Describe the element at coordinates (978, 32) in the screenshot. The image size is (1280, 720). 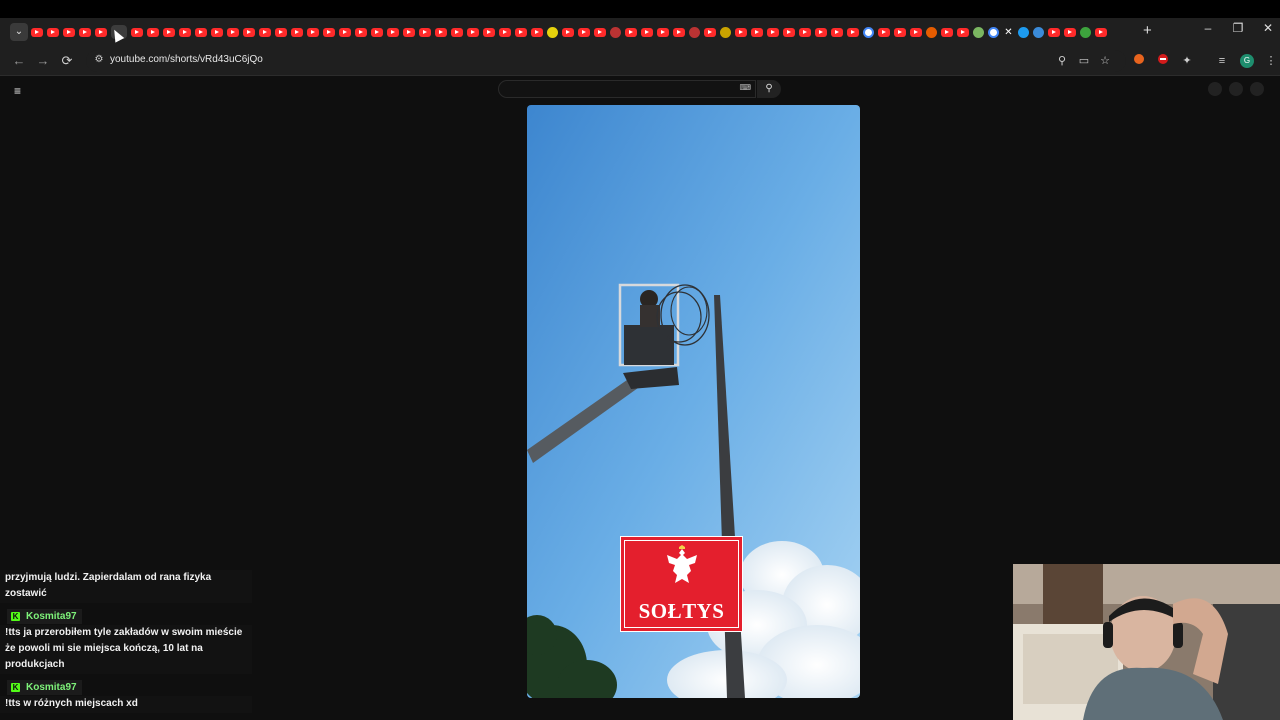
I see `grid-tab-favicon-icon` at that location.